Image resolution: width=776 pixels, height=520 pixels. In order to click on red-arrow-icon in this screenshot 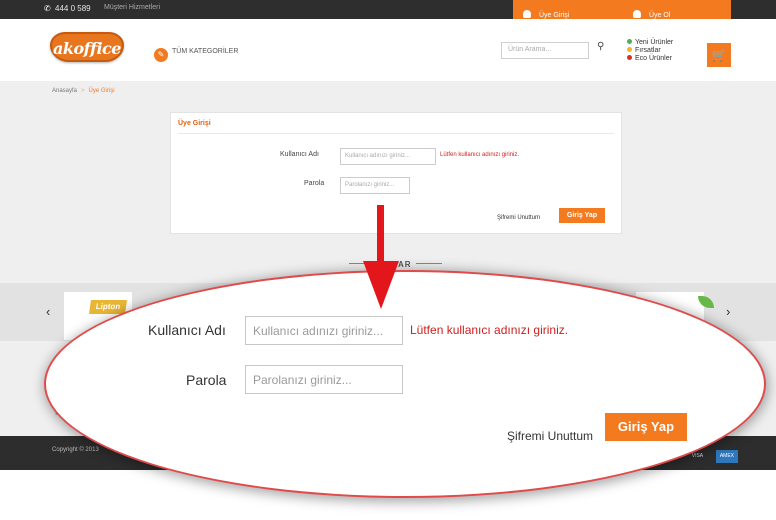, I will do `click(381, 257)`.